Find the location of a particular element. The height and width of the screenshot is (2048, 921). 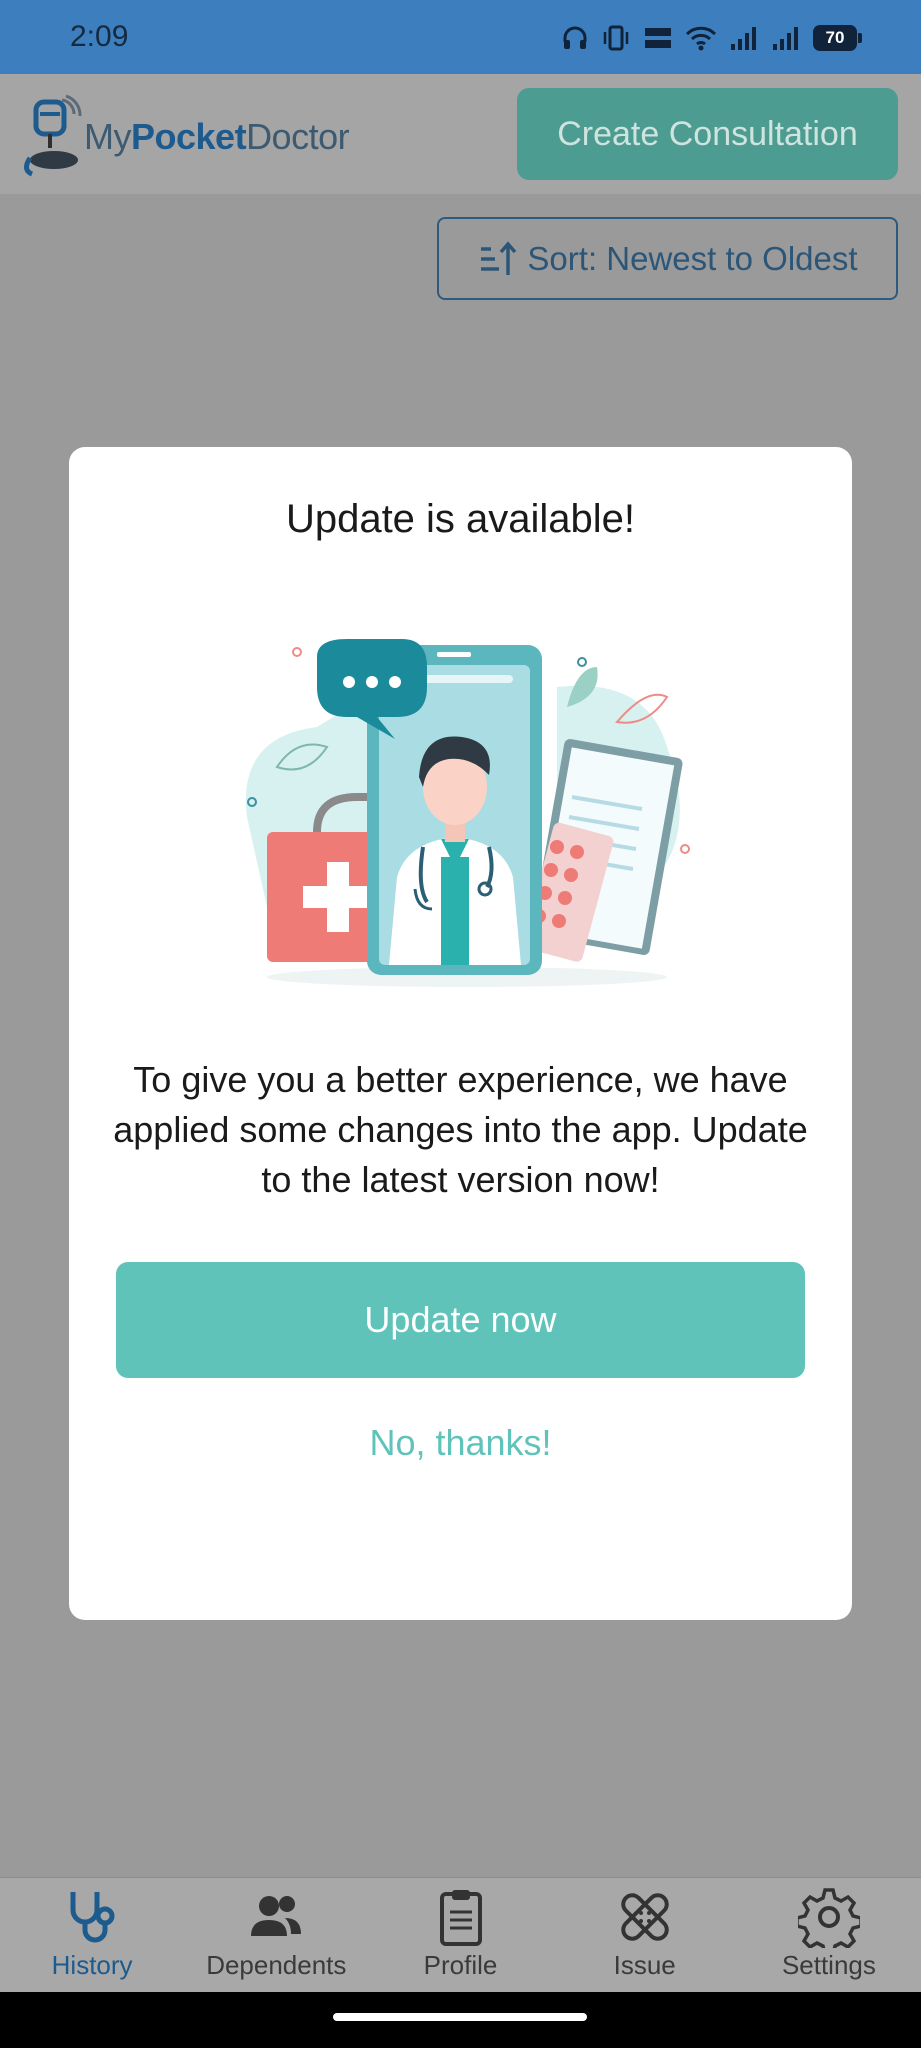

bandage-icon is located at coordinates (644, 1917).